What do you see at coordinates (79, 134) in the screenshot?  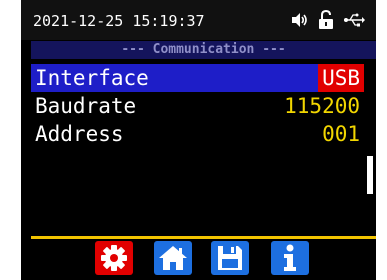 I see `setting-label: Address` at bounding box center [79, 134].